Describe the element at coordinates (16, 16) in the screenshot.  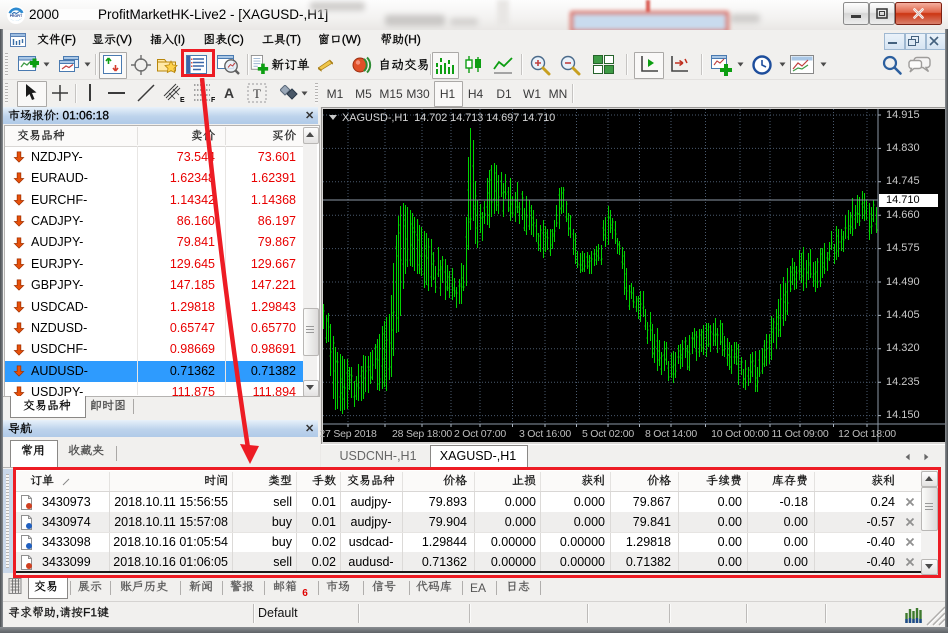
I see `svg-text: PROFIT` at that location.